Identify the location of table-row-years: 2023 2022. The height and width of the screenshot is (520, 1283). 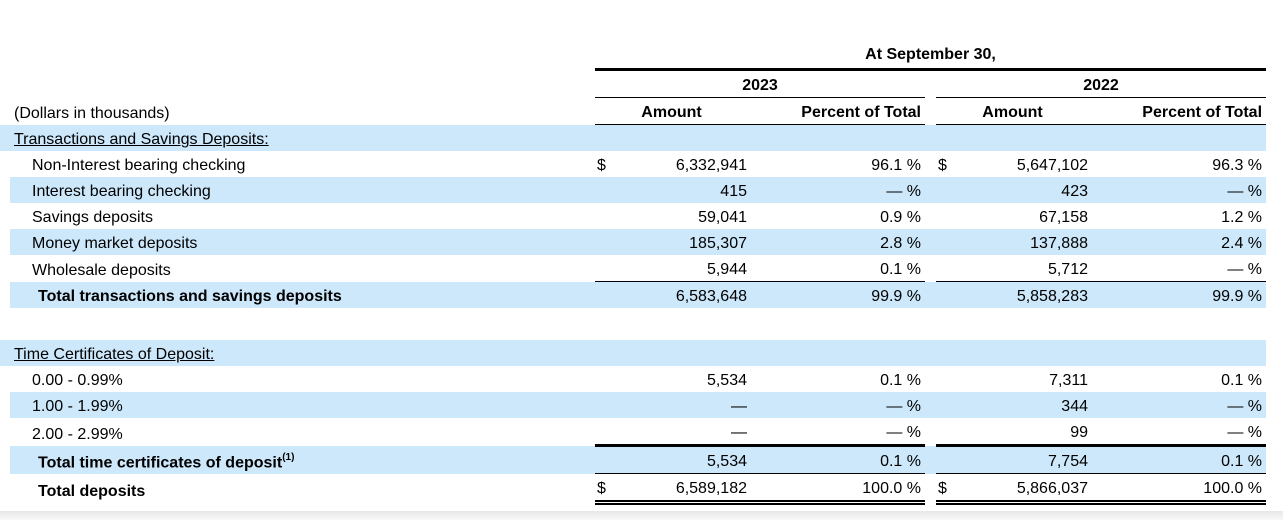
(641, 83).